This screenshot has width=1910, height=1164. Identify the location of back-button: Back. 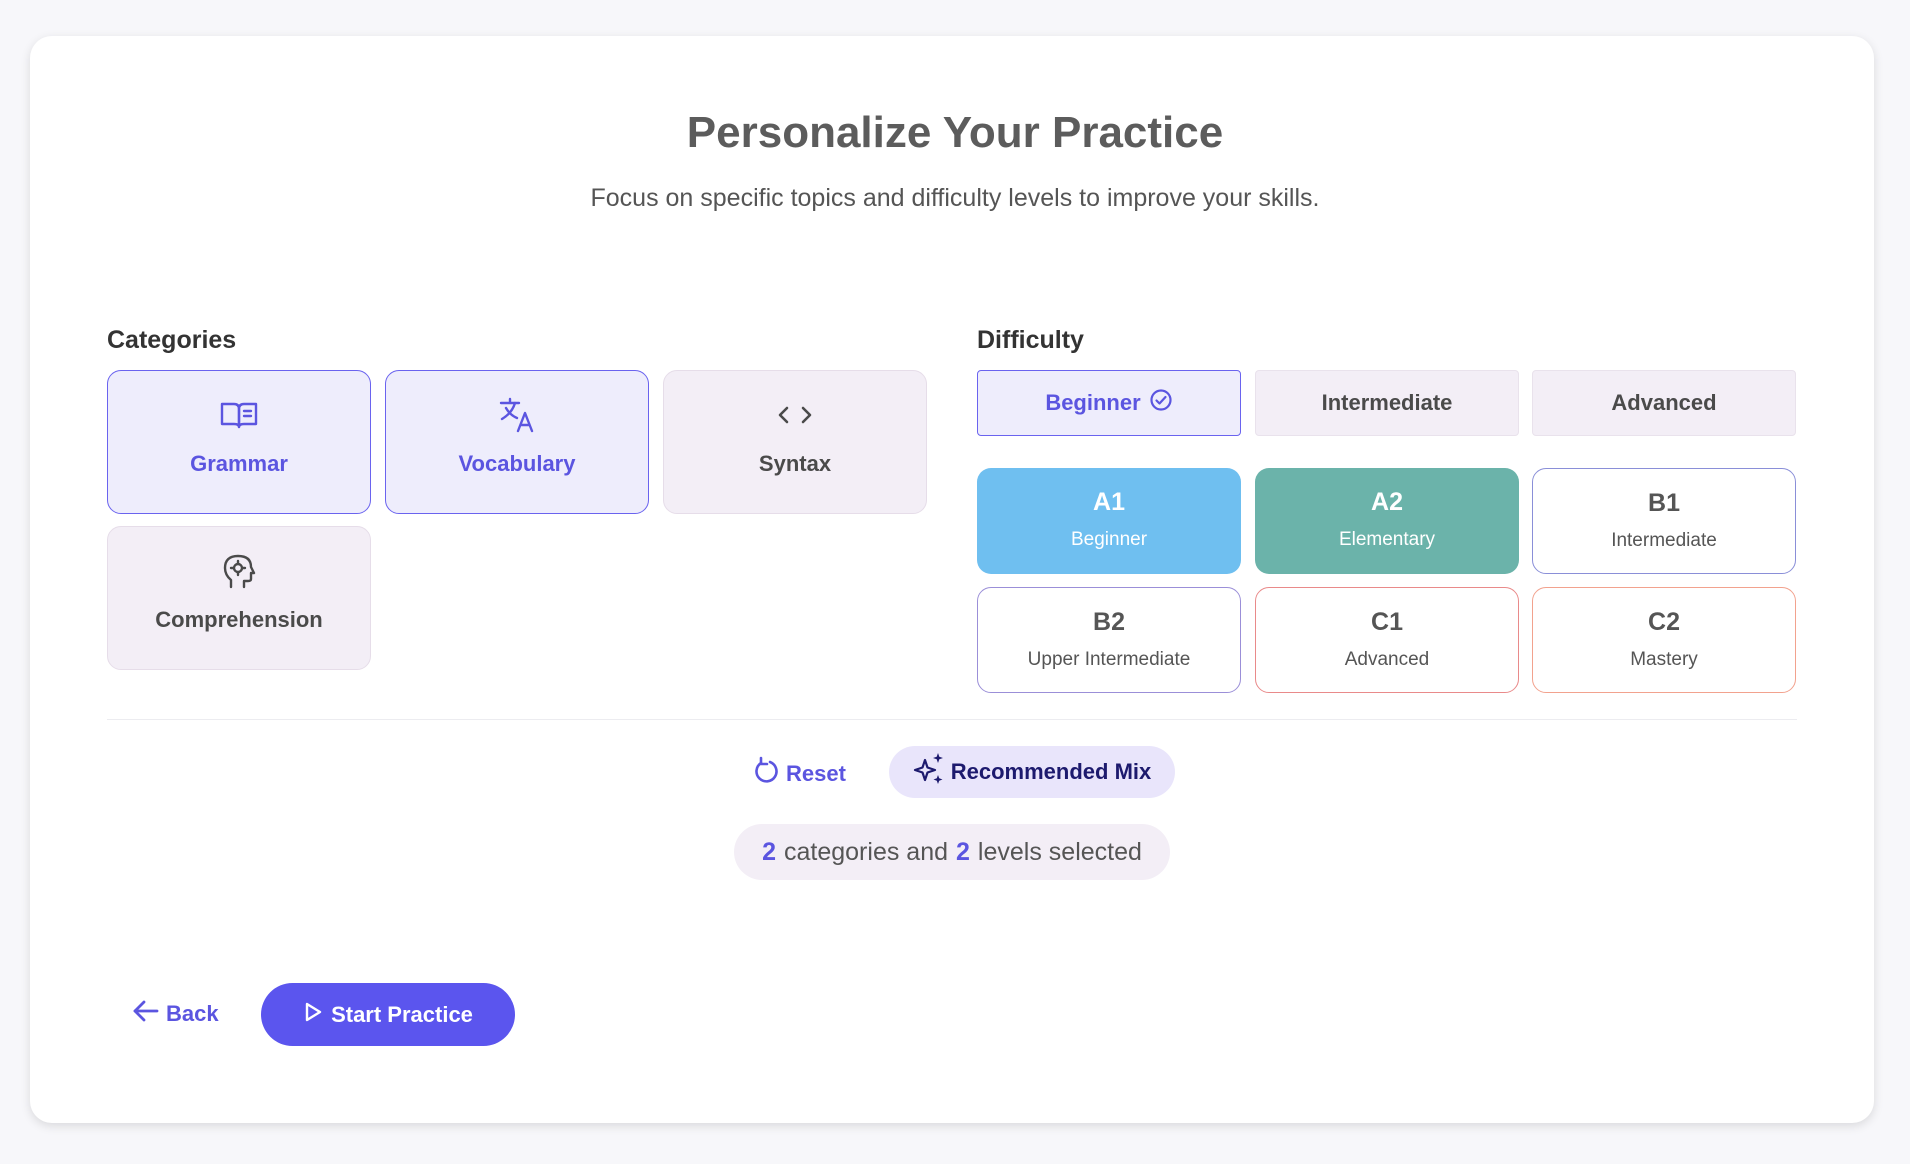
(175, 1014).